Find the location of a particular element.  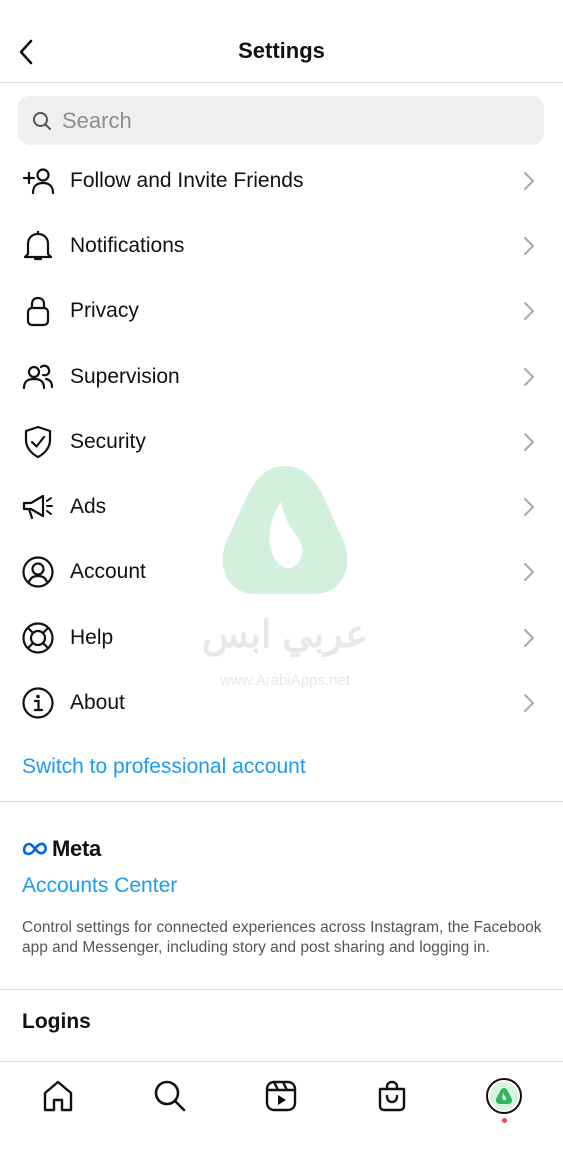

reels-icon is located at coordinates (281, 1096).